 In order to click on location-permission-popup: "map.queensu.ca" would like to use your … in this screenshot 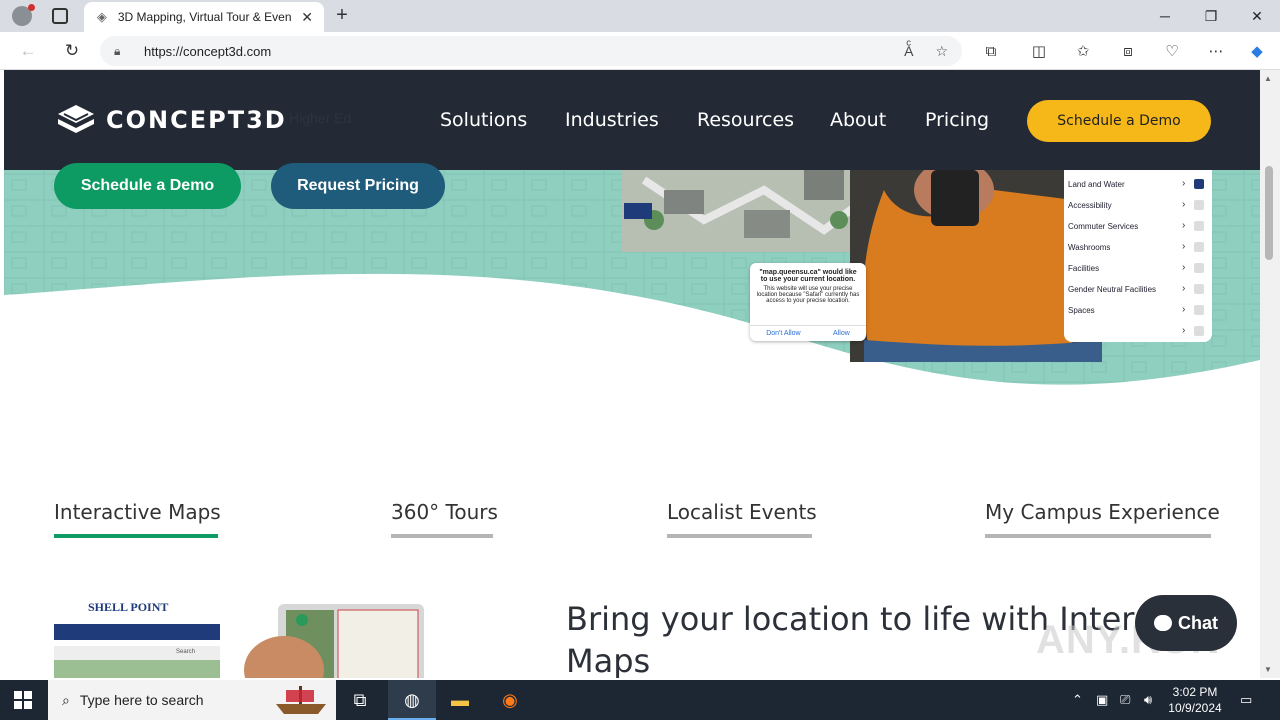, I will do `click(808, 302)`.